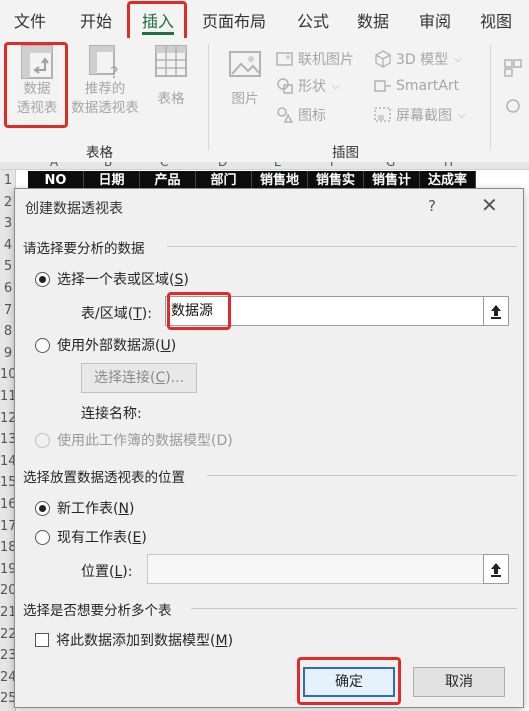  What do you see at coordinates (285, 115) in the screenshot?
I see `icons-icon` at bounding box center [285, 115].